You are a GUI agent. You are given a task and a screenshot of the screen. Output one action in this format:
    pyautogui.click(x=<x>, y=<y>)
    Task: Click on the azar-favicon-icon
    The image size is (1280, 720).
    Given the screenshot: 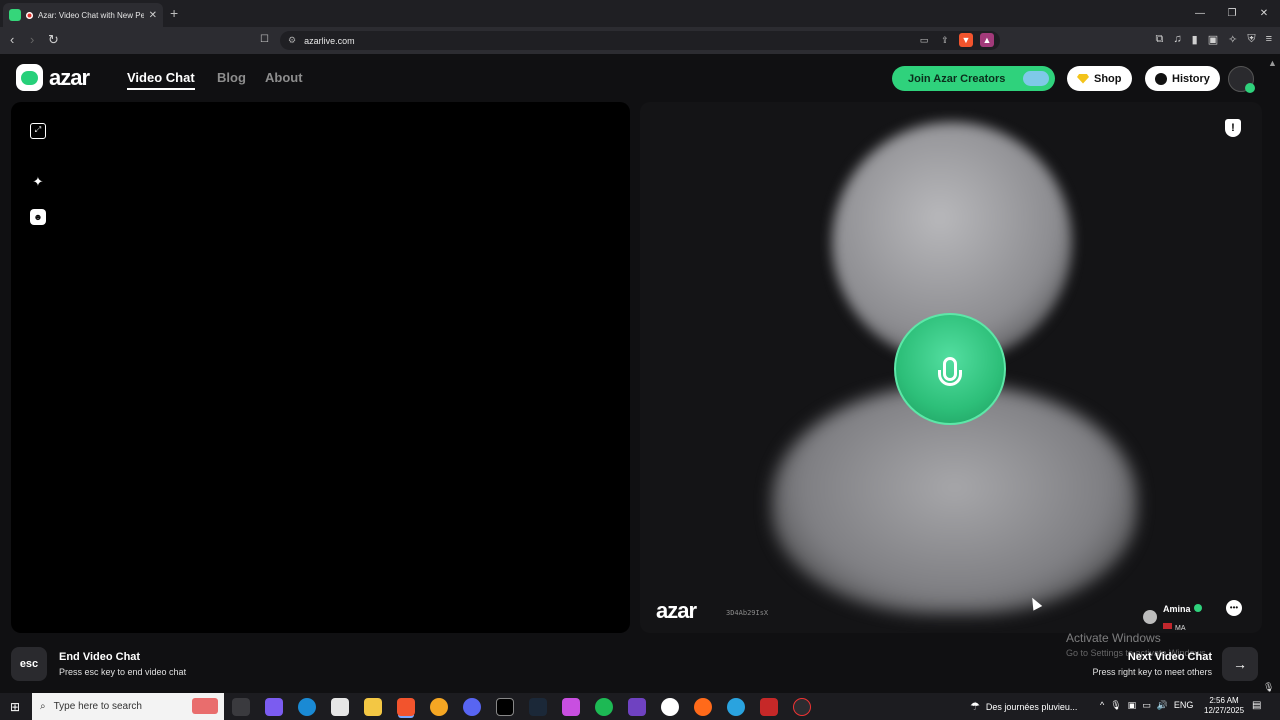 What is the action you would take?
    pyautogui.click(x=15, y=15)
    